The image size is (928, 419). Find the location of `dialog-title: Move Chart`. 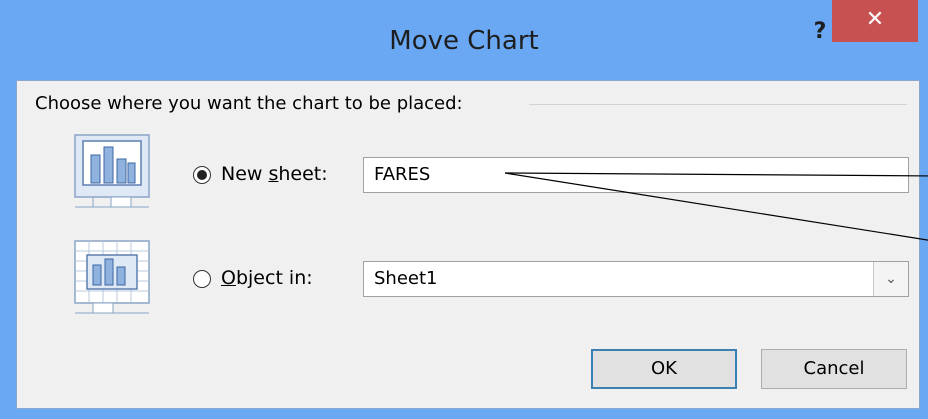

dialog-title: Move Chart is located at coordinates (464, 41).